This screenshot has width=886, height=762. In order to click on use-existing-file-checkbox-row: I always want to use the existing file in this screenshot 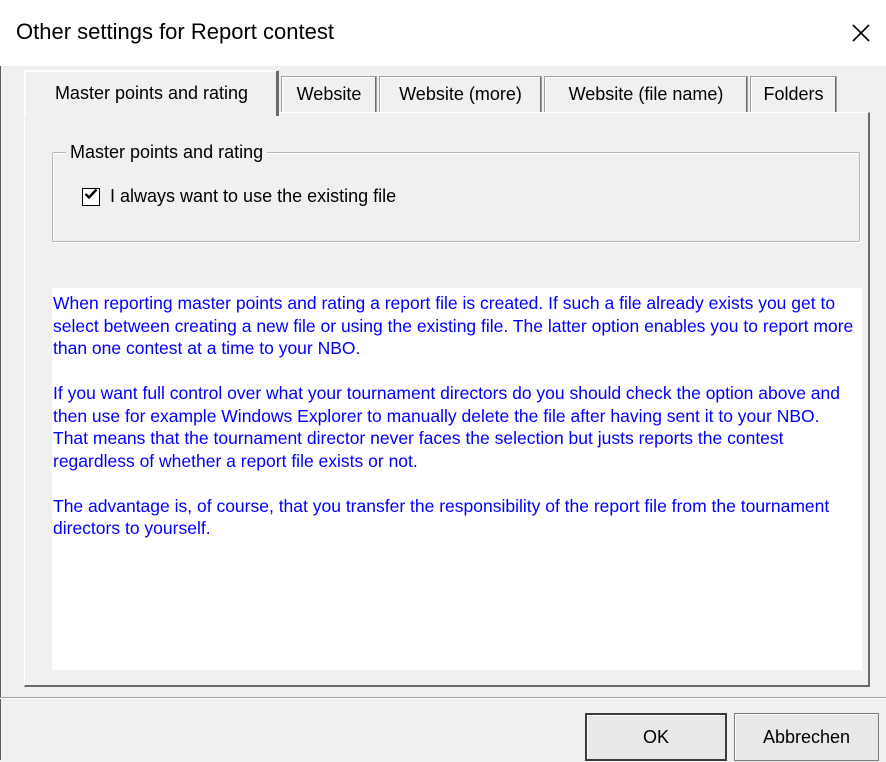, I will do `click(239, 196)`.